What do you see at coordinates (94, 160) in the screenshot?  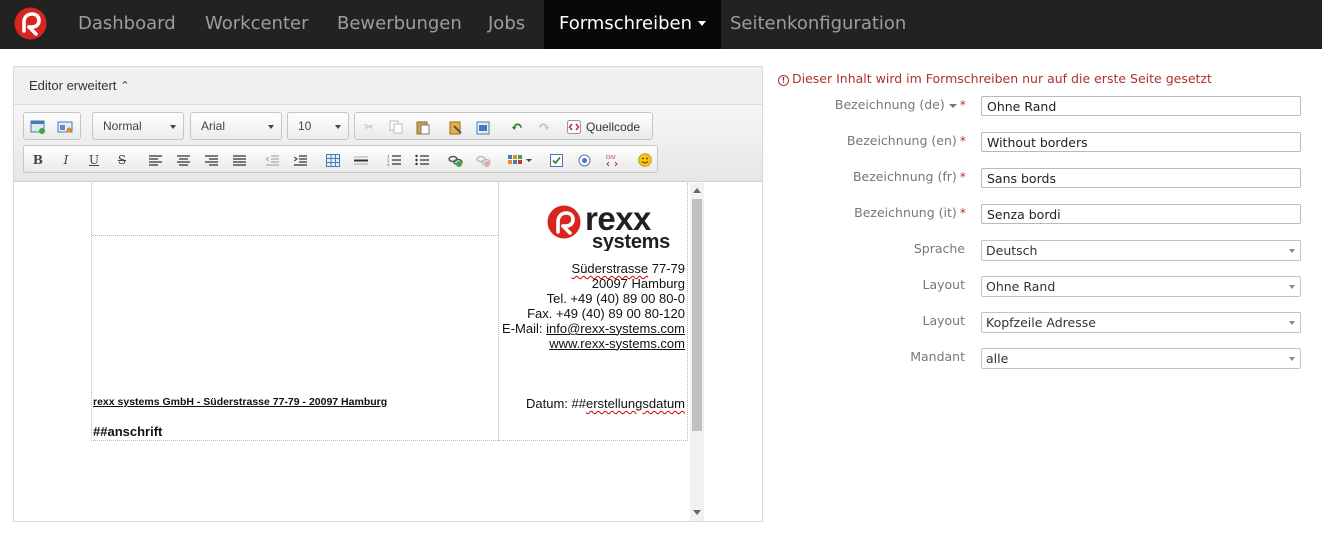 I see `underline-icon: U` at bounding box center [94, 160].